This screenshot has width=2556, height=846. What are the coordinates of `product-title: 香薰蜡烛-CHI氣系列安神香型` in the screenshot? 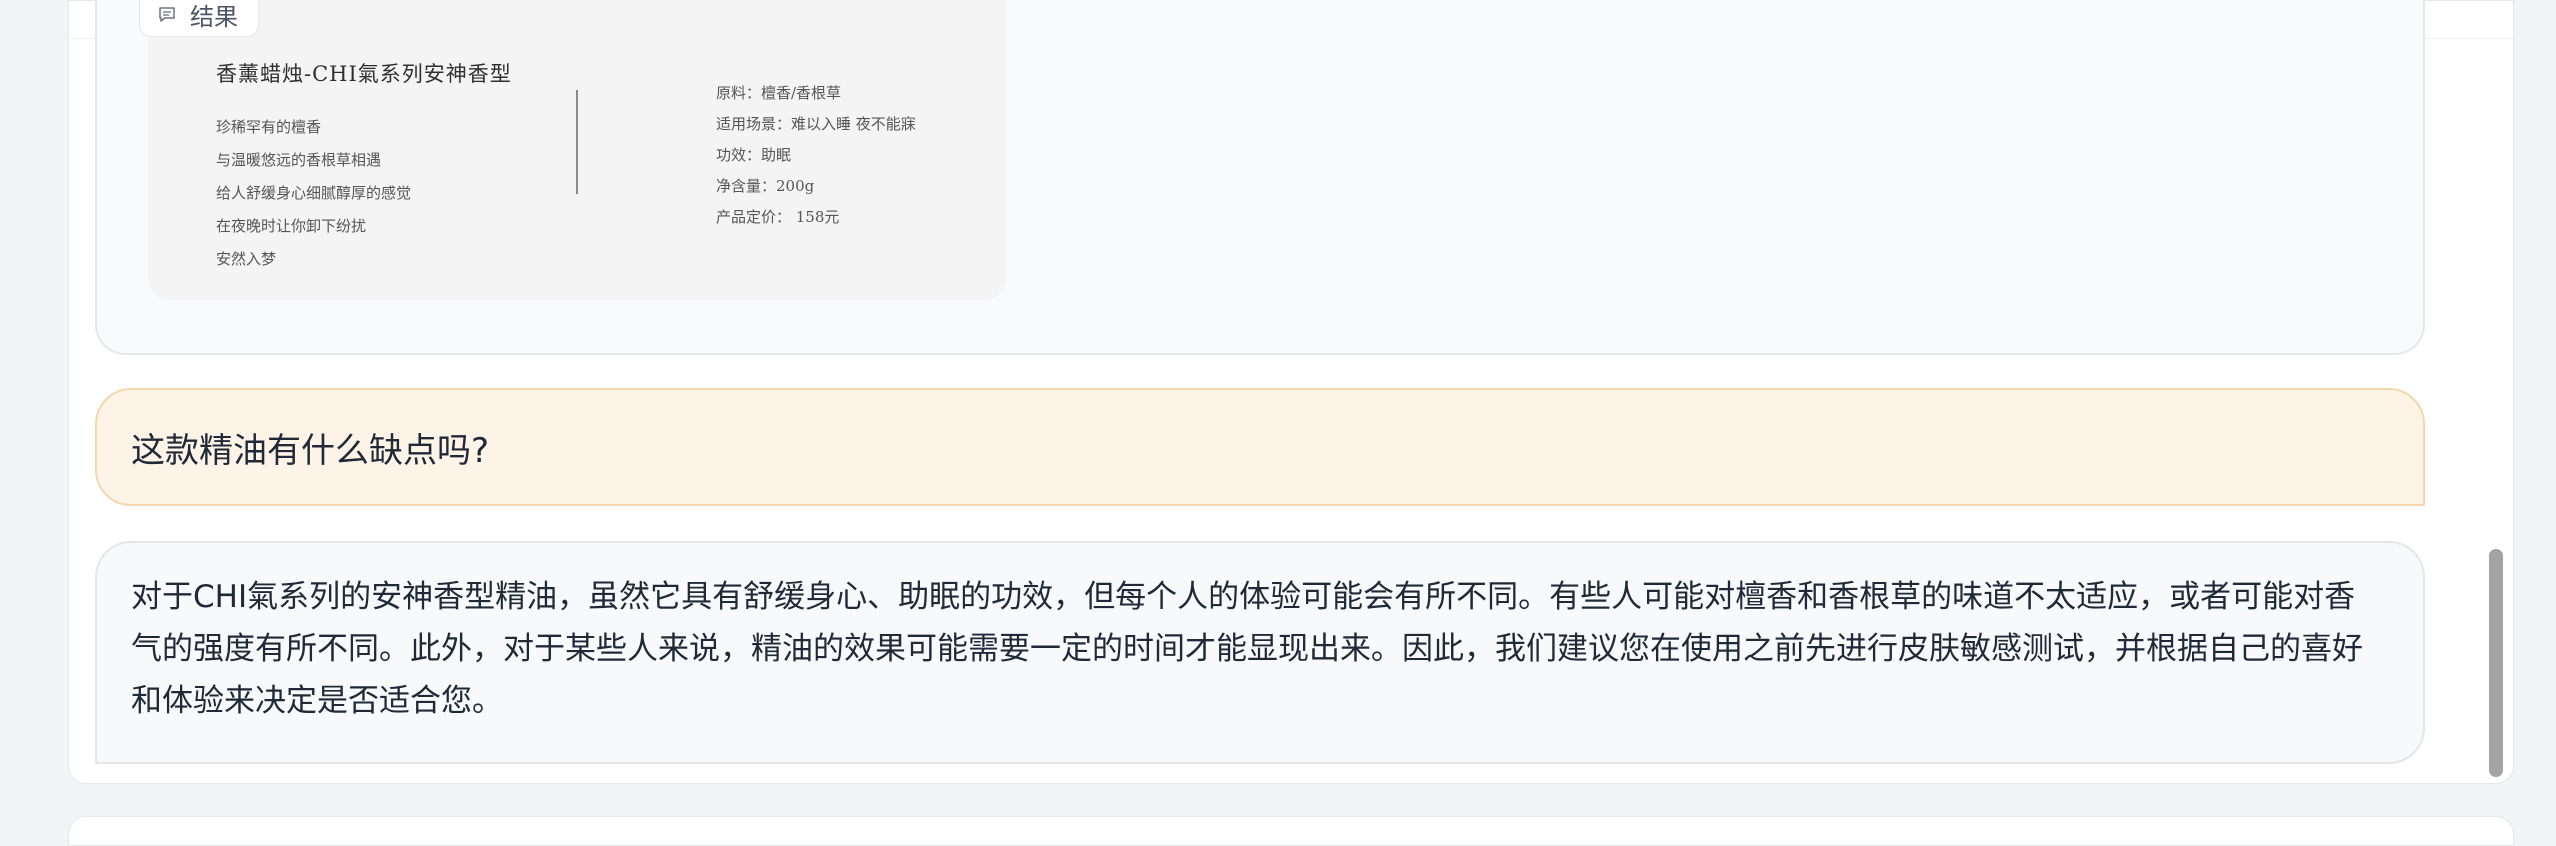 It's located at (364, 74).